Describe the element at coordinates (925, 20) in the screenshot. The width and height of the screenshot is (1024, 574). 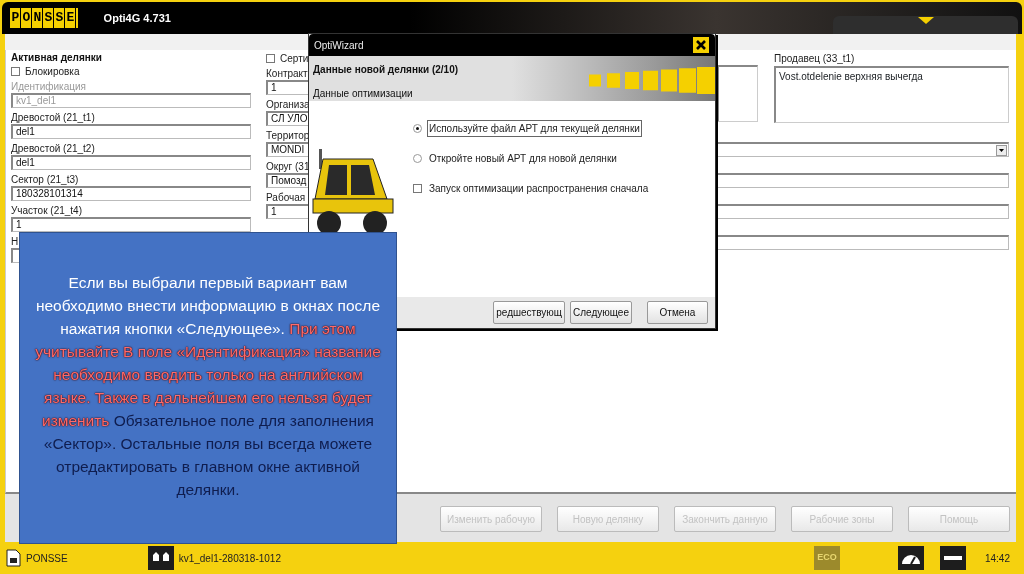
I see `caret-icon` at that location.